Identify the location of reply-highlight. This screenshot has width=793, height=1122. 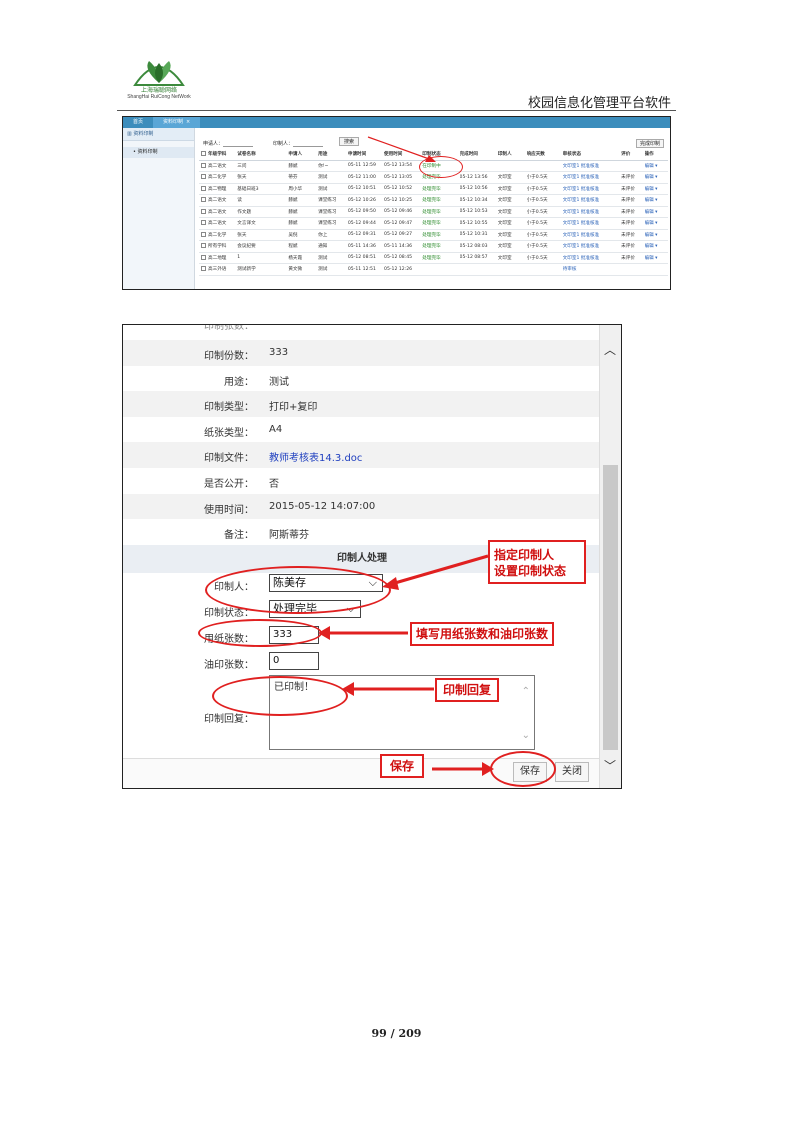
(280, 696).